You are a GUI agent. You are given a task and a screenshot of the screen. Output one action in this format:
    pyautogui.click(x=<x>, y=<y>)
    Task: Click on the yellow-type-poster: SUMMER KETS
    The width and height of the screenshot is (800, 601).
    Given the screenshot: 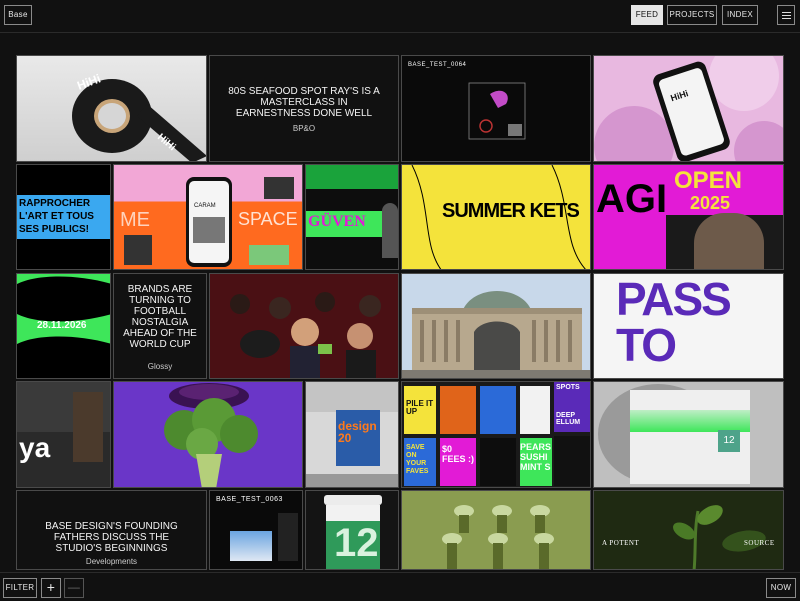 What is the action you would take?
    pyautogui.click(x=498, y=217)
    